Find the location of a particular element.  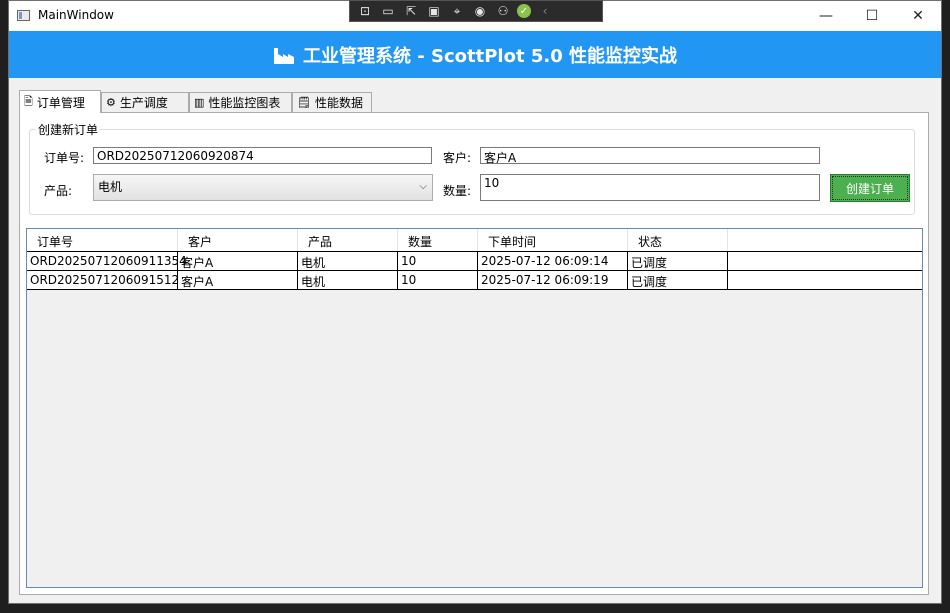

cell-order-no: ORD2025071206091512 is located at coordinates (103, 280).